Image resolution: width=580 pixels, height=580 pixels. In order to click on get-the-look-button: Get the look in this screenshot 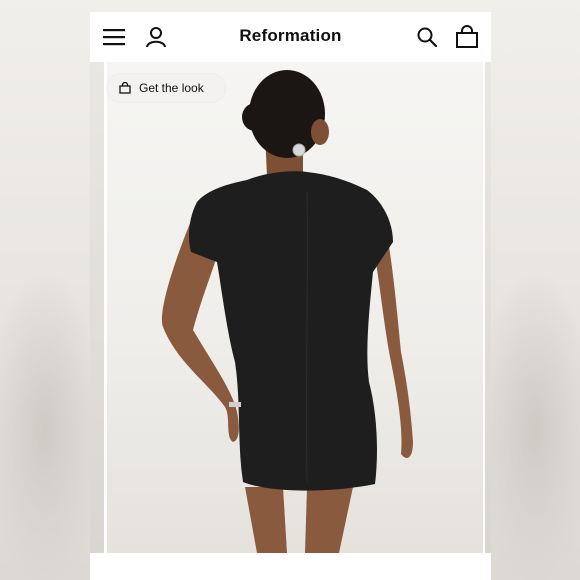, I will do `click(166, 88)`.